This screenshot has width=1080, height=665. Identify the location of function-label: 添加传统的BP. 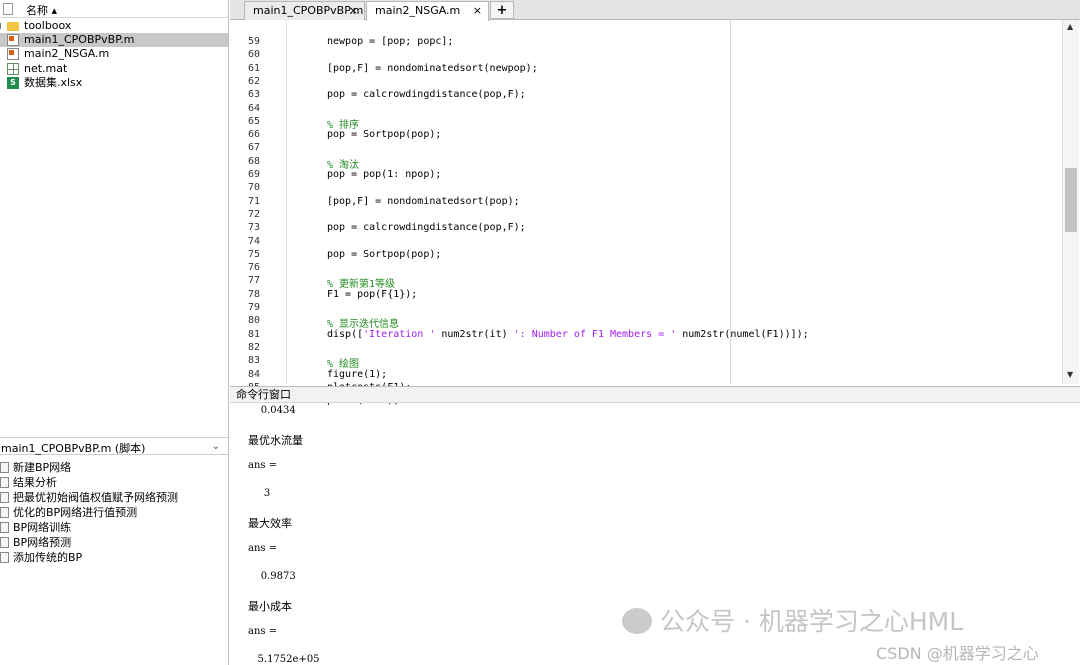
(48, 557).